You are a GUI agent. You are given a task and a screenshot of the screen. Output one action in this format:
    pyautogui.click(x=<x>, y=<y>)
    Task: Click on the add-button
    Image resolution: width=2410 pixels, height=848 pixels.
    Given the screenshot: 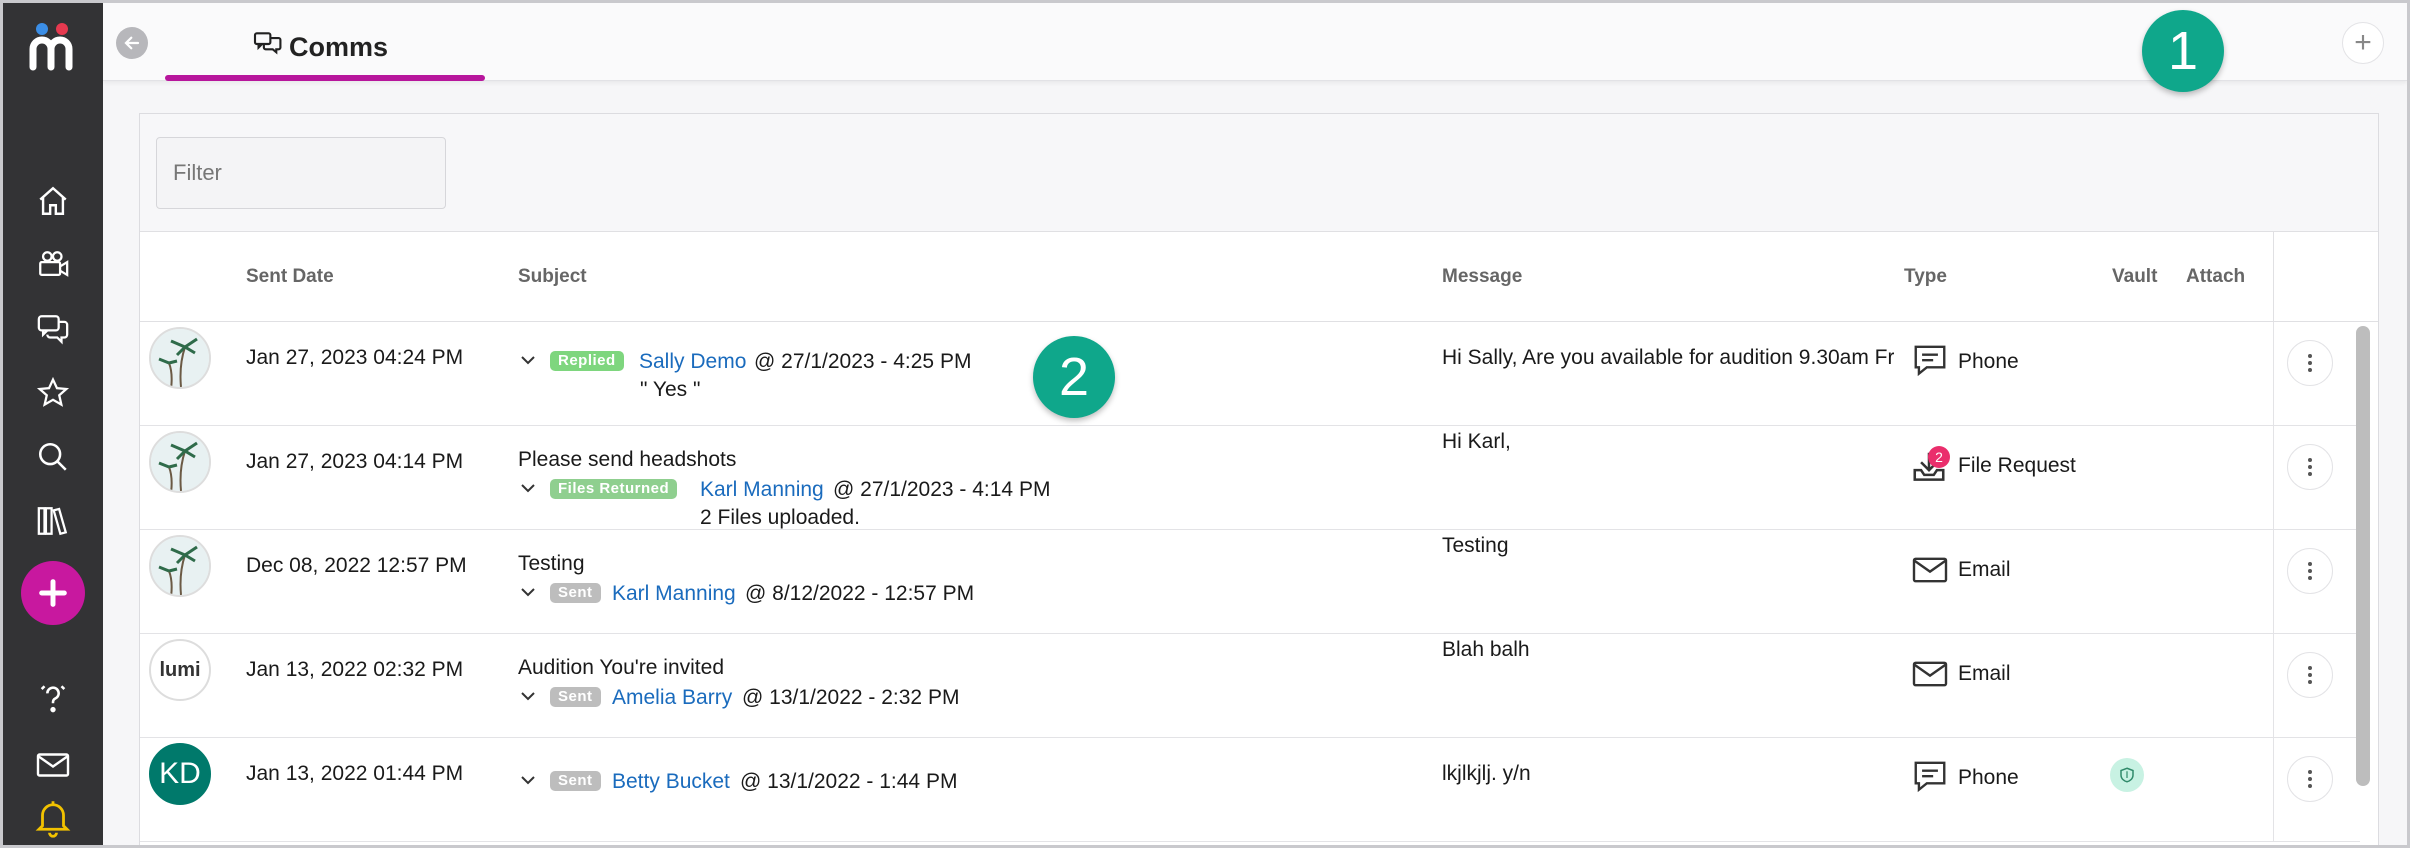 What is the action you would take?
    pyautogui.click(x=53, y=593)
    